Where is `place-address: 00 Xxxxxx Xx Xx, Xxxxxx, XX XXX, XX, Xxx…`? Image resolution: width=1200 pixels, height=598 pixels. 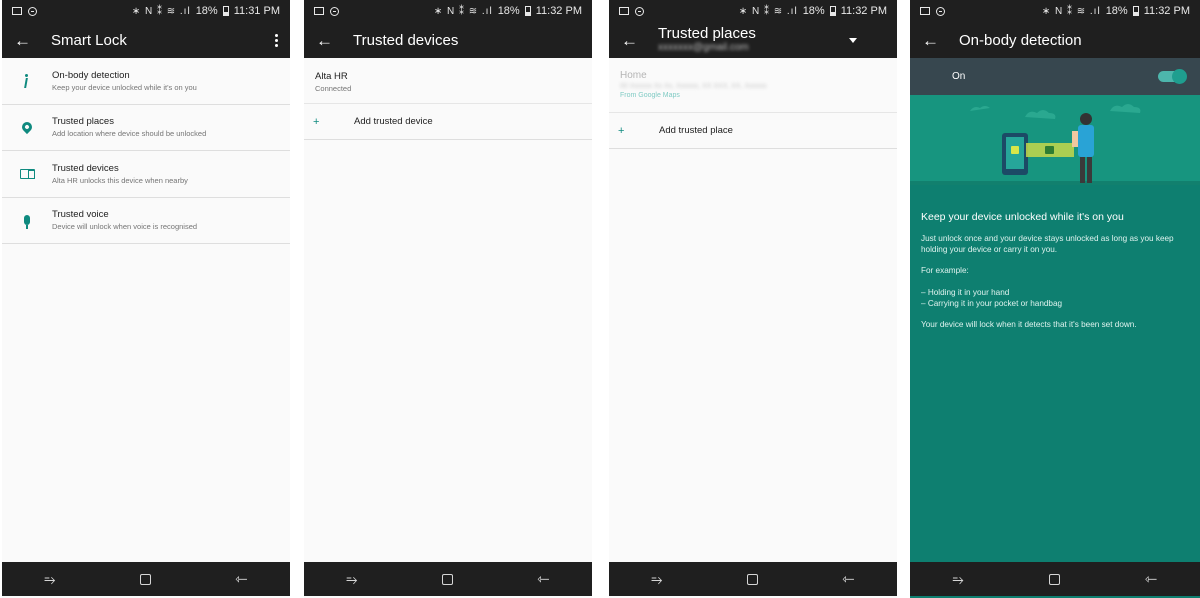 place-address: 00 Xxxxxx Xx Xx, Xxxxxx, XX XXX, XX, Xxx… is located at coordinates (693, 86).